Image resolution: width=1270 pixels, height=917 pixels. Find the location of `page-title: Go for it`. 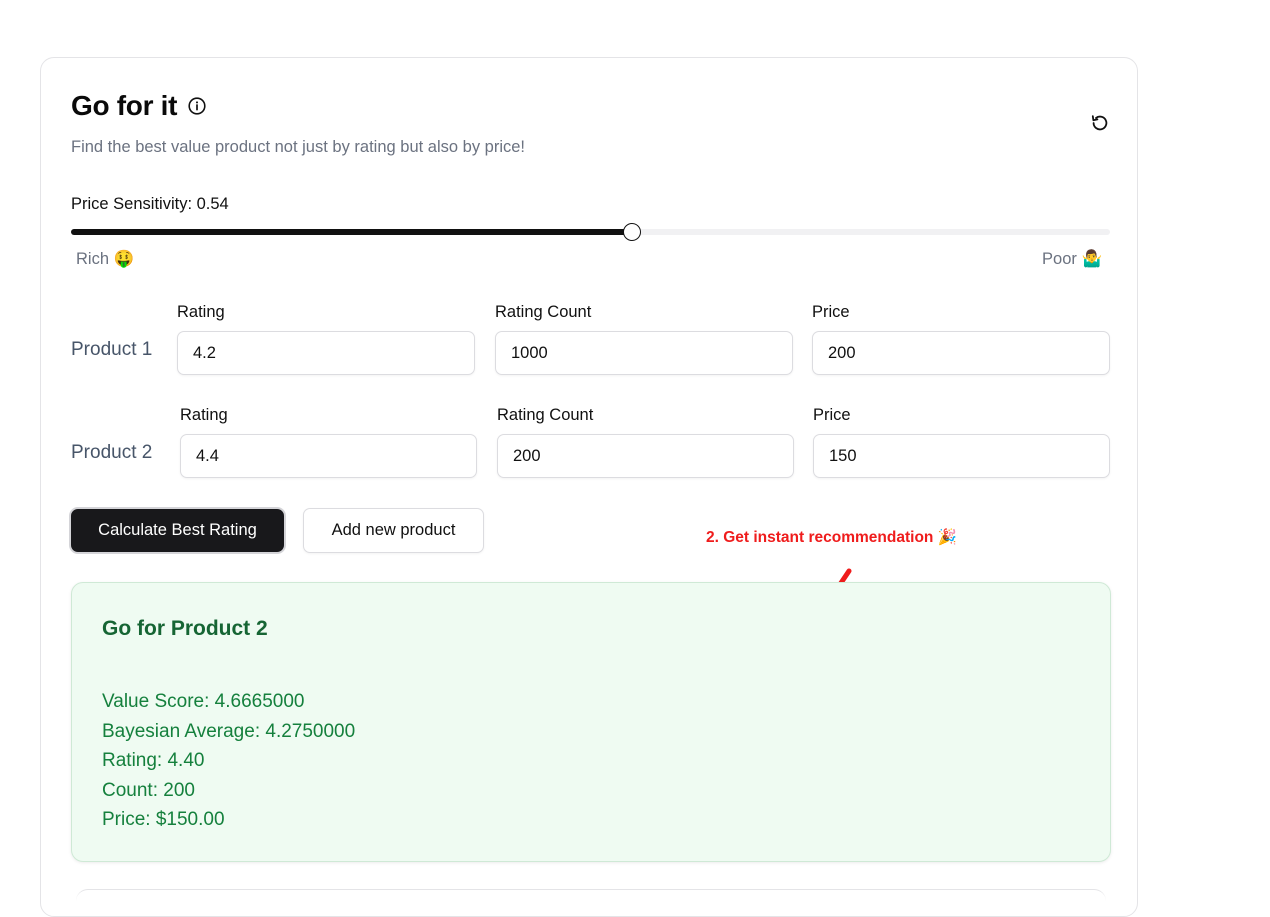

page-title: Go for it is located at coordinates (124, 105).